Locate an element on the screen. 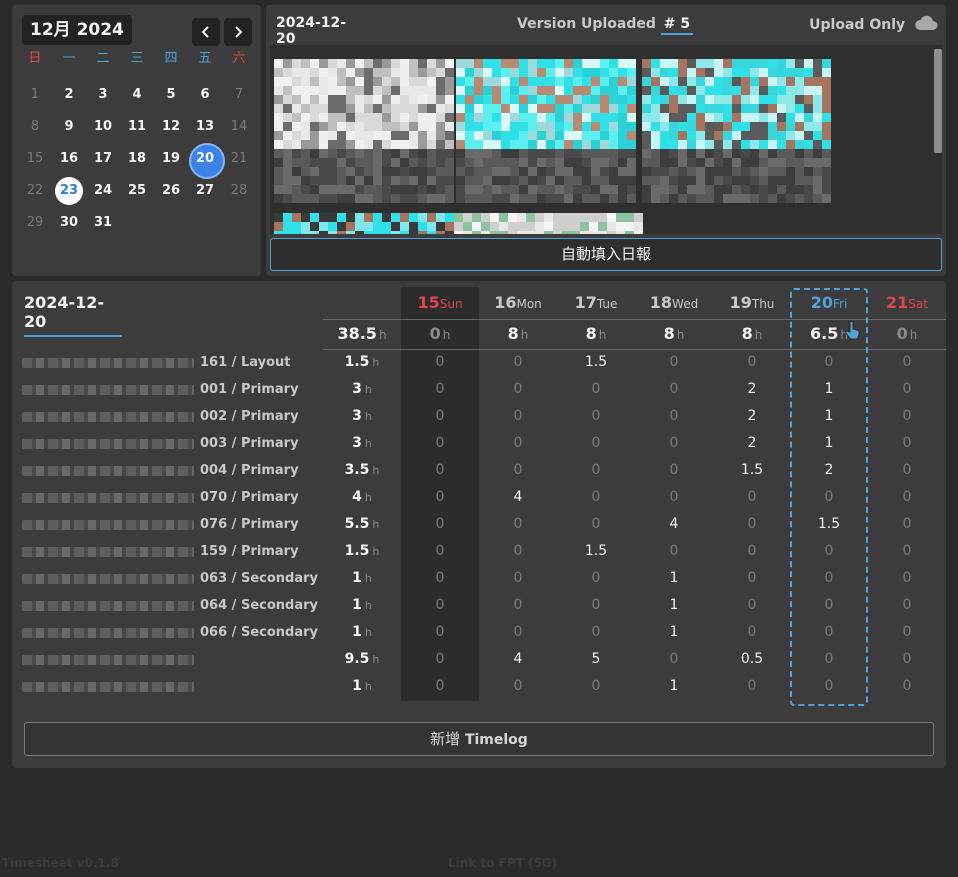 The height and width of the screenshot is (877, 958). hours-cell: 0.5 is located at coordinates (752, 659).